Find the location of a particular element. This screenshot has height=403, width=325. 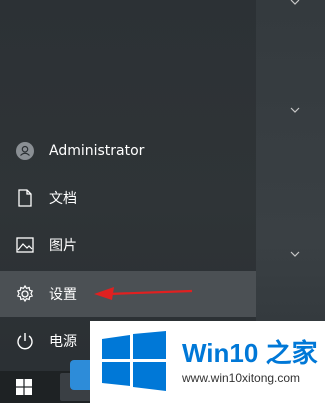

menu-item-documents: 文档 is located at coordinates (128, 198).